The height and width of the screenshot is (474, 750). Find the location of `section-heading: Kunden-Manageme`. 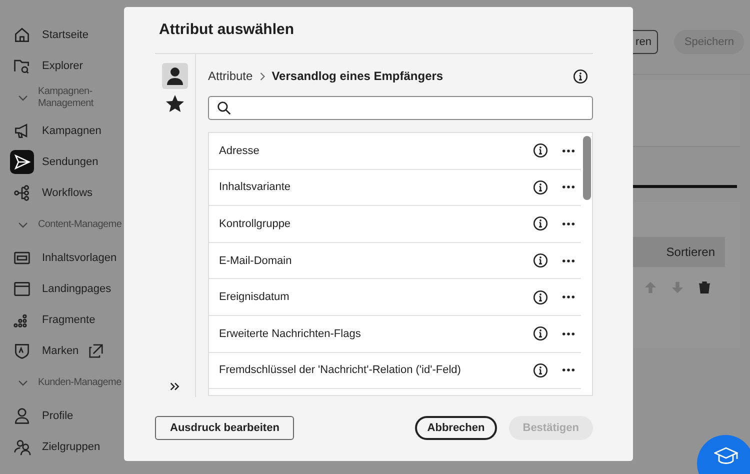

section-heading: Kunden-Manageme is located at coordinates (80, 383).